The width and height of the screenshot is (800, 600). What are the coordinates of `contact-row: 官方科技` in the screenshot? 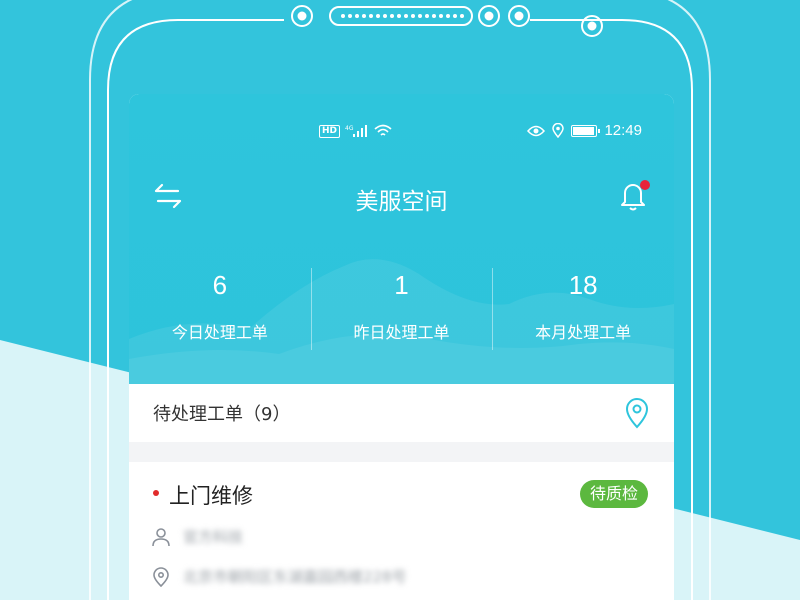 It's located at (197, 536).